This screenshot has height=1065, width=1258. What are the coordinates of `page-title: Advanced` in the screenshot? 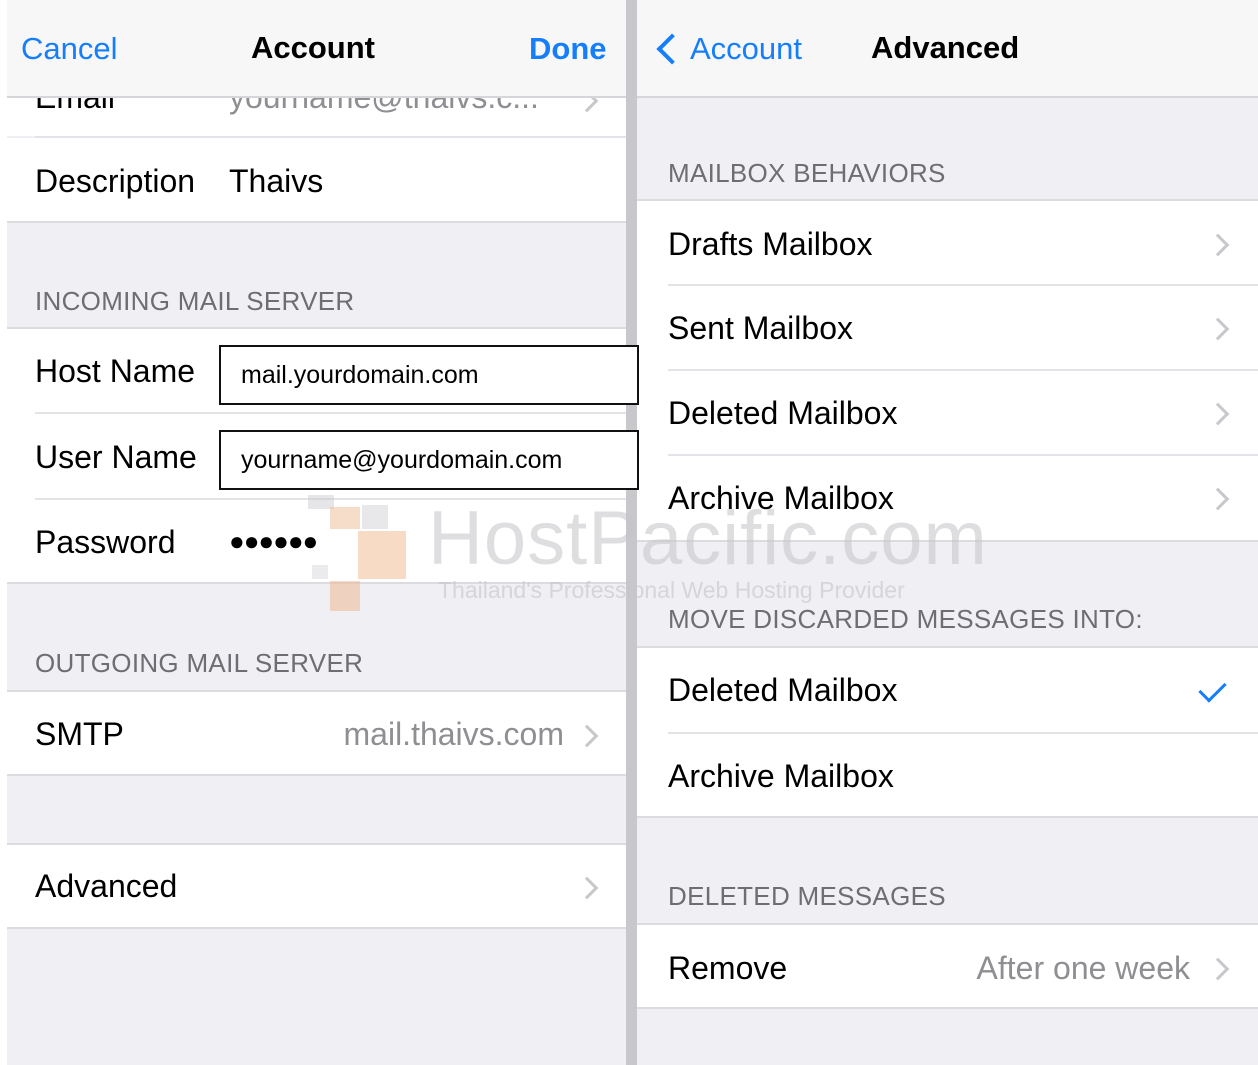 It's located at (945, 47).